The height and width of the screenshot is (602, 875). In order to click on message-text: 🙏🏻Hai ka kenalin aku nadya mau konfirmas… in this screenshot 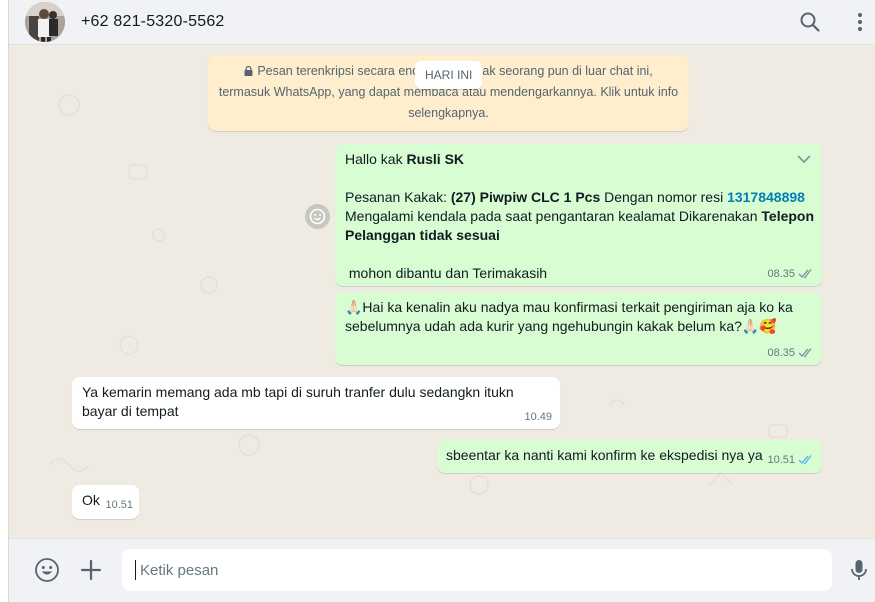, I will do `click(569, 316)`.